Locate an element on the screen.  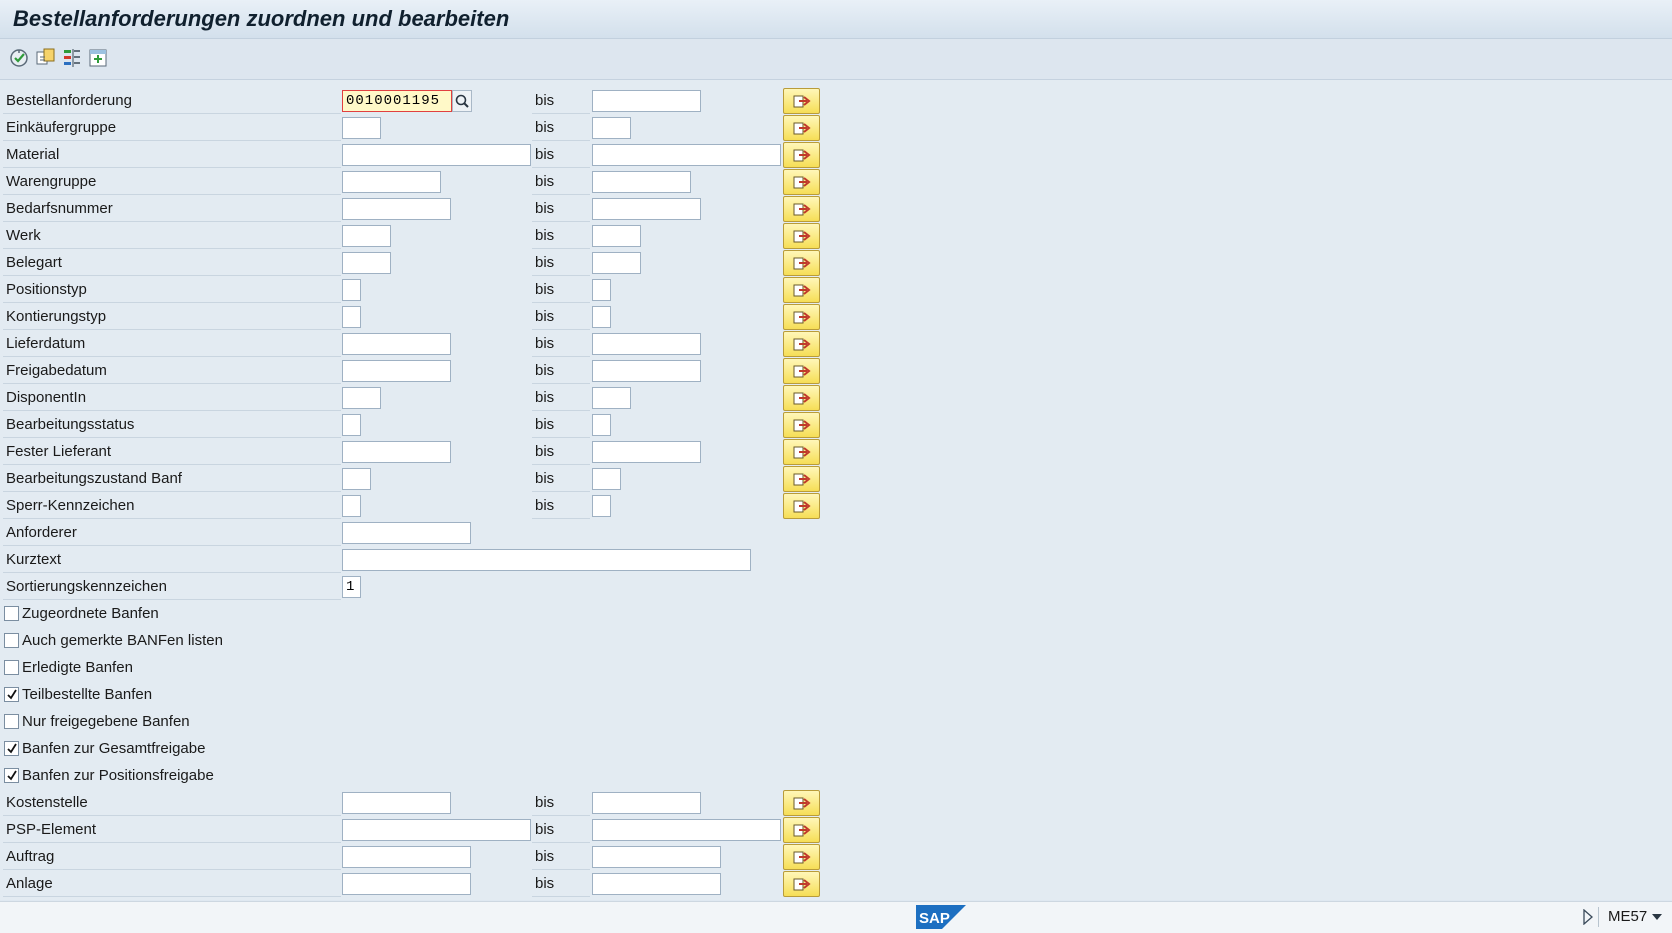
sperrkennzeichen-to-input is located at coordinates (601, 506).